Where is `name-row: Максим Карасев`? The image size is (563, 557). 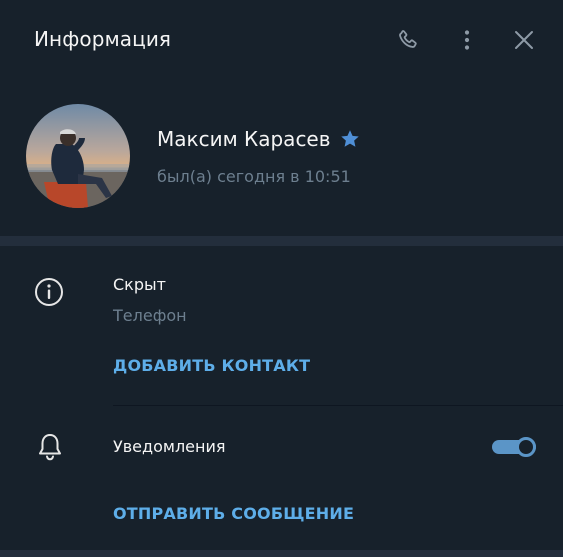 name-row: Максим Карасев is located at coordinates (259, 139).